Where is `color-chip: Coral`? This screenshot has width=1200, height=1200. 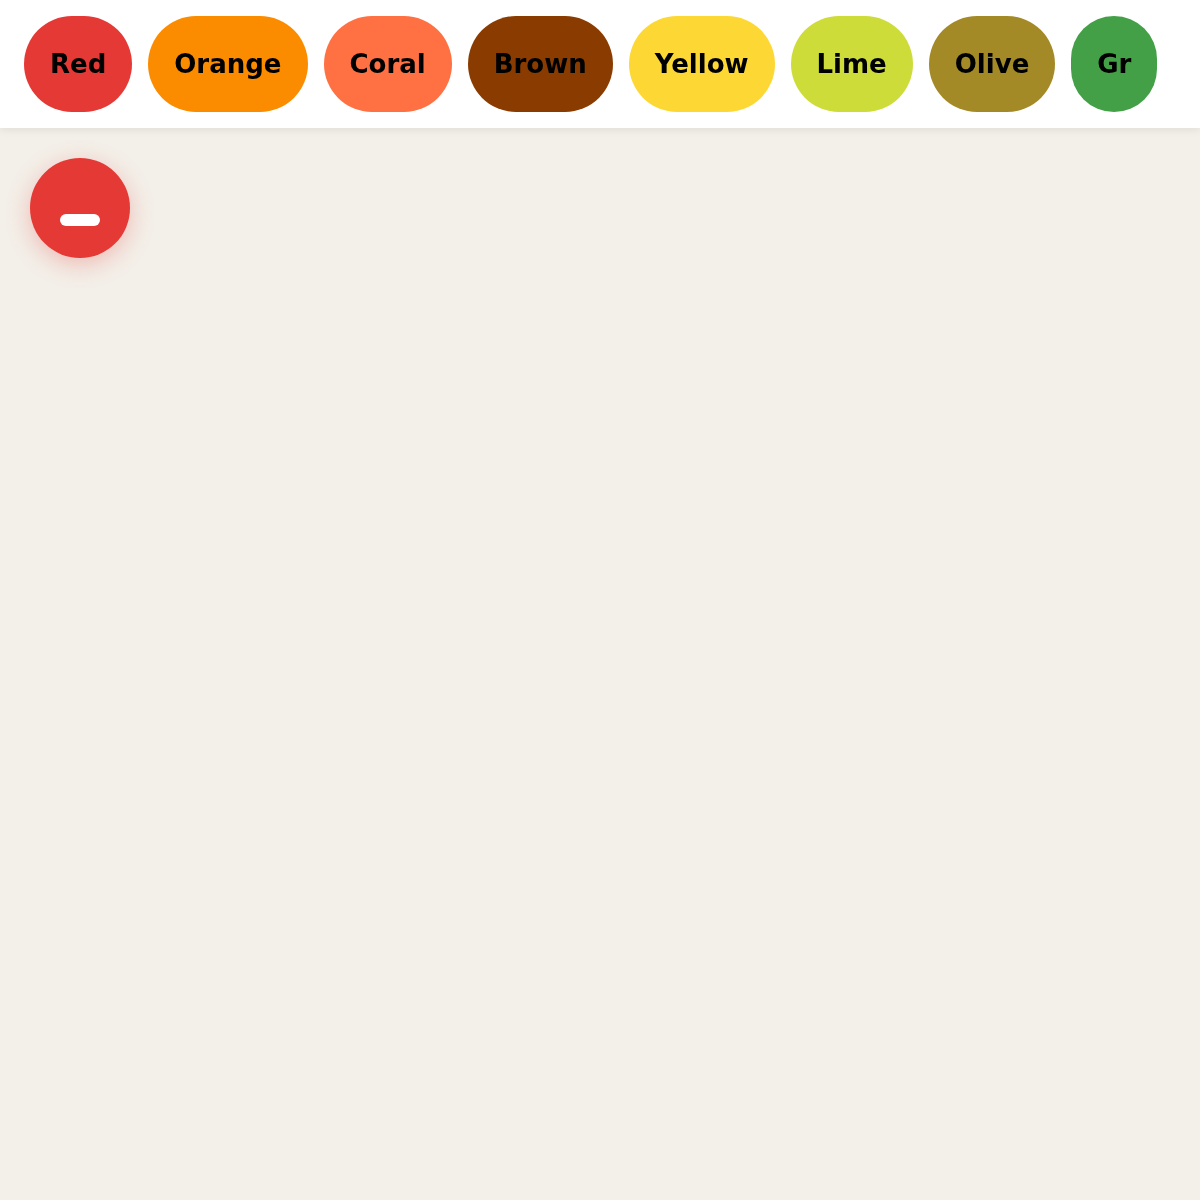 color-chip: Coral is located at coordinates (387, 64).